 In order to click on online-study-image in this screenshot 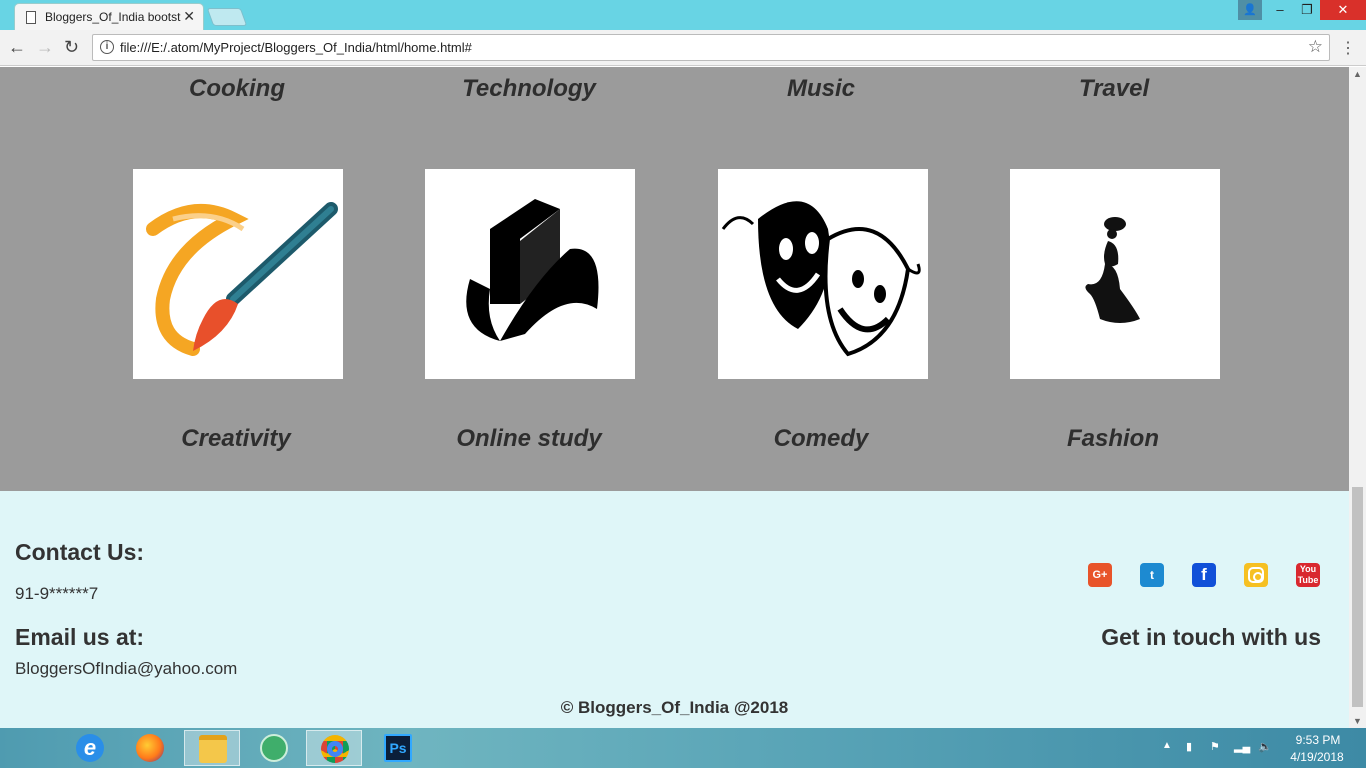, I will do `click(530, 274)`.